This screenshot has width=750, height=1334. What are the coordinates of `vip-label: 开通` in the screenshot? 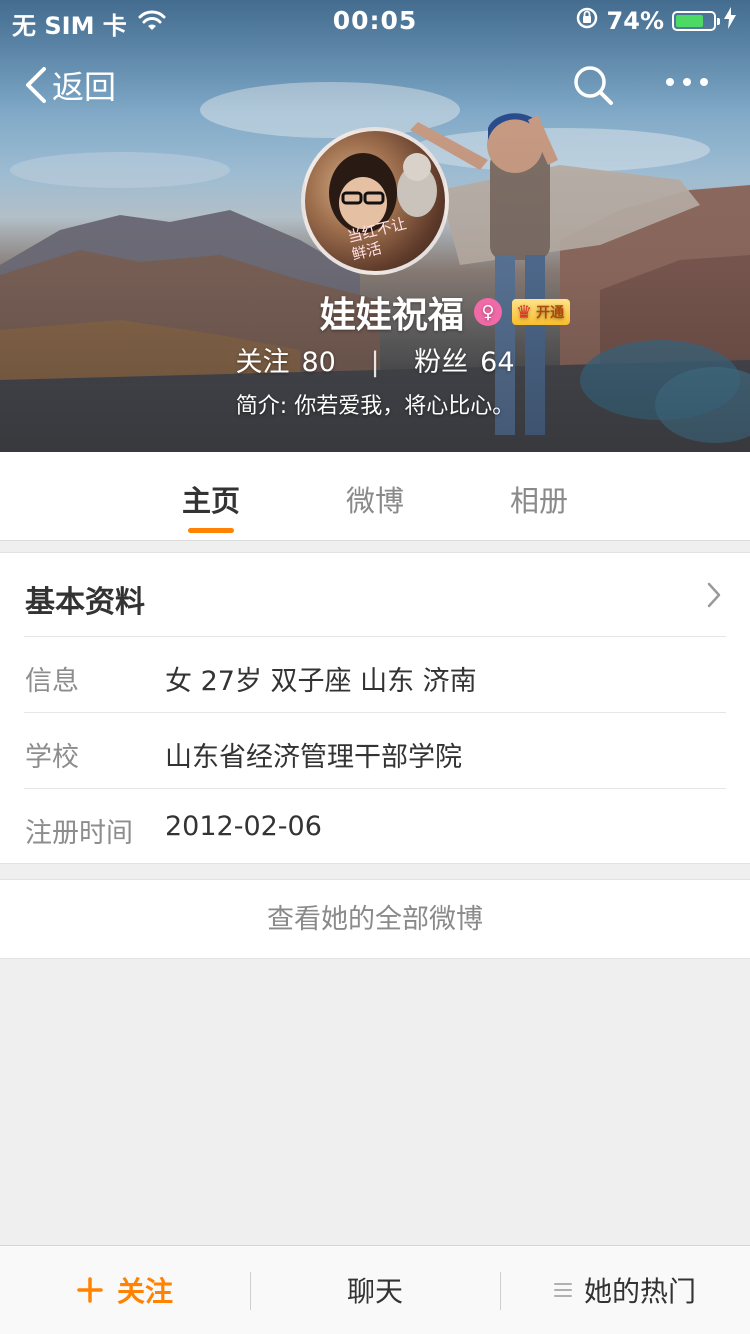 It's located at (550, 313).